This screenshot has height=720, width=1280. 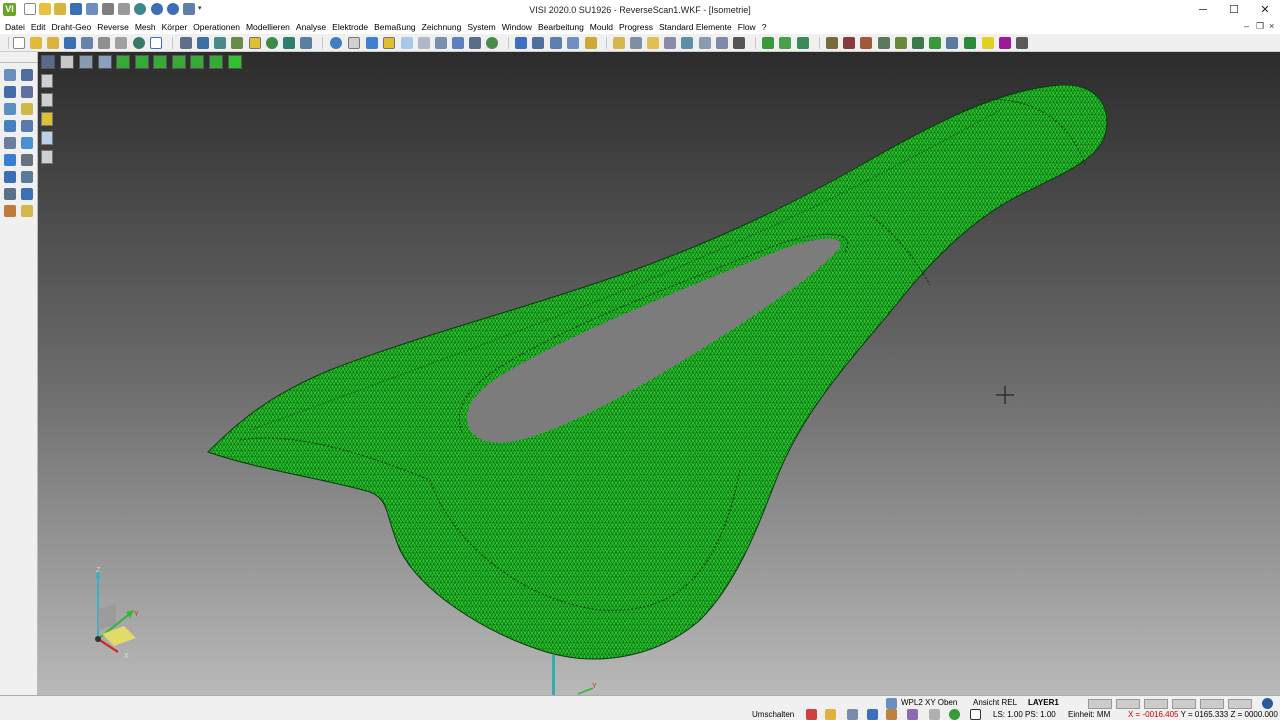 I want to click on menu-progress: Progress, so click(x=636, y=27).